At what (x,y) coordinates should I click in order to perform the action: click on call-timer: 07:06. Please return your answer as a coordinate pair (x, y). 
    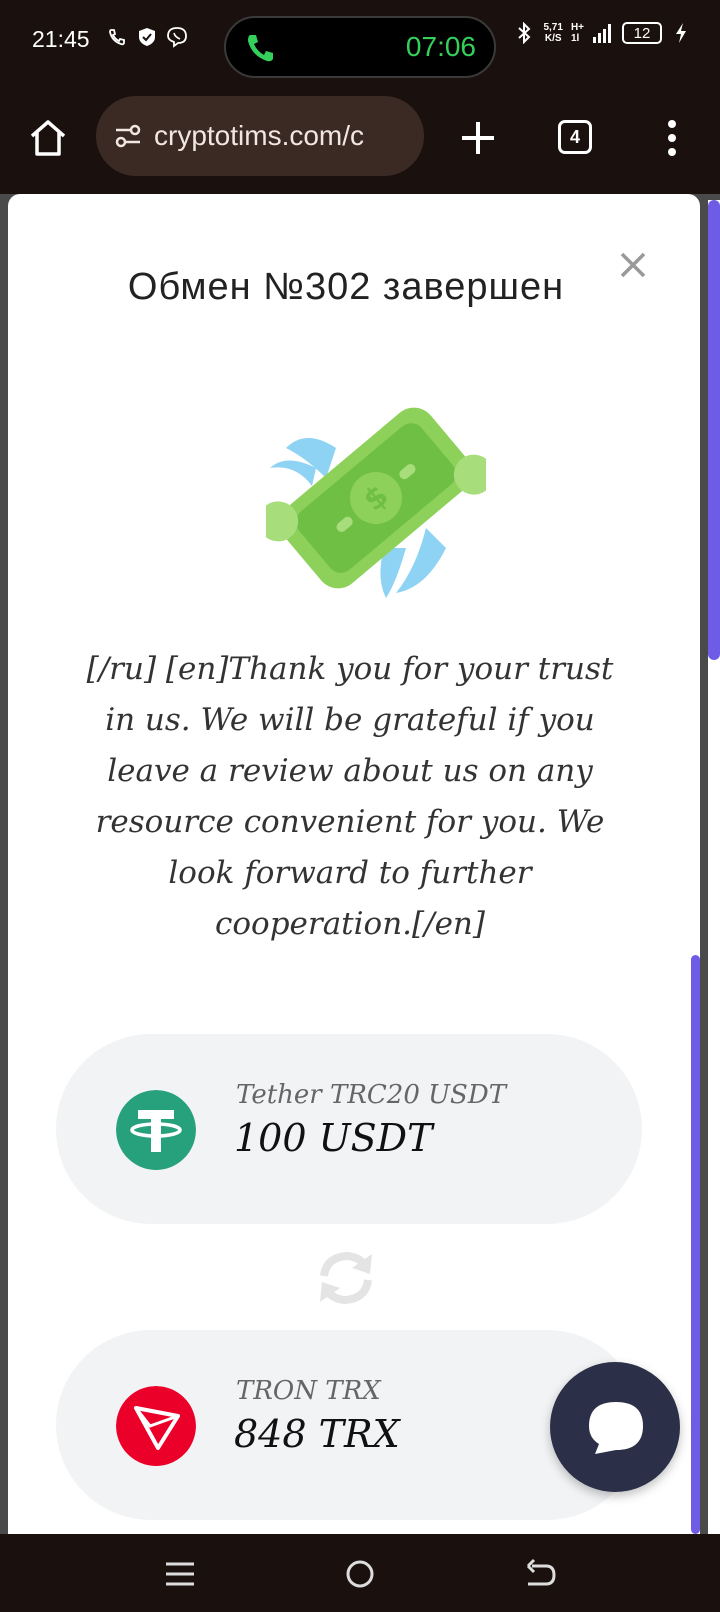
    Looking at the image, I should click on (440, 46).